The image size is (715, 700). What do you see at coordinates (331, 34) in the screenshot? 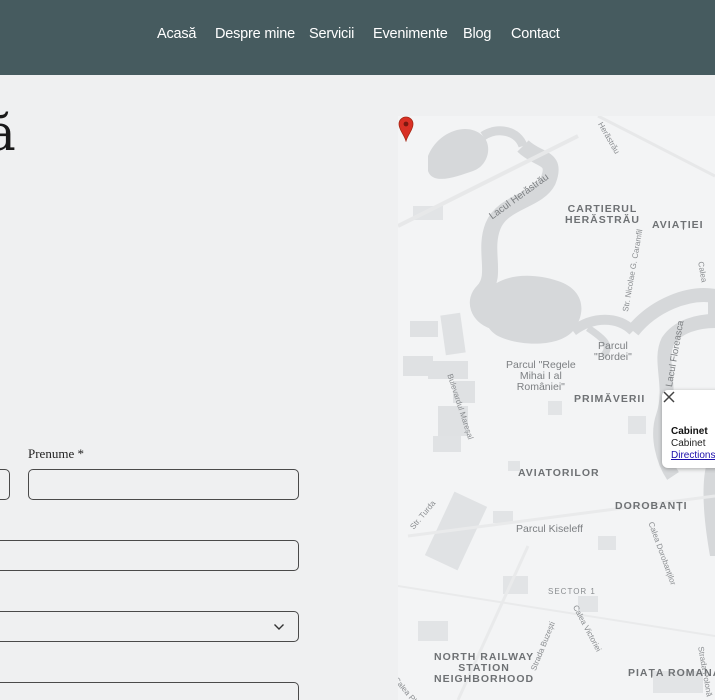
I see `nav-item-servicii: Servicii` at bounding box center [331, 34].